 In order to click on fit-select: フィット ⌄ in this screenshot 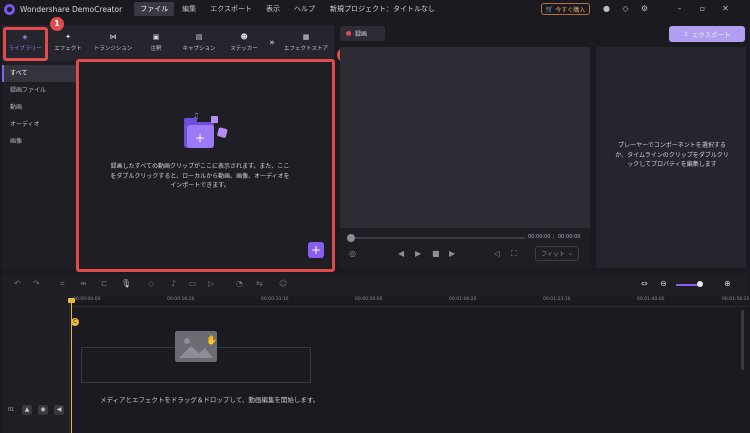, I will do `click(557, 253)`.